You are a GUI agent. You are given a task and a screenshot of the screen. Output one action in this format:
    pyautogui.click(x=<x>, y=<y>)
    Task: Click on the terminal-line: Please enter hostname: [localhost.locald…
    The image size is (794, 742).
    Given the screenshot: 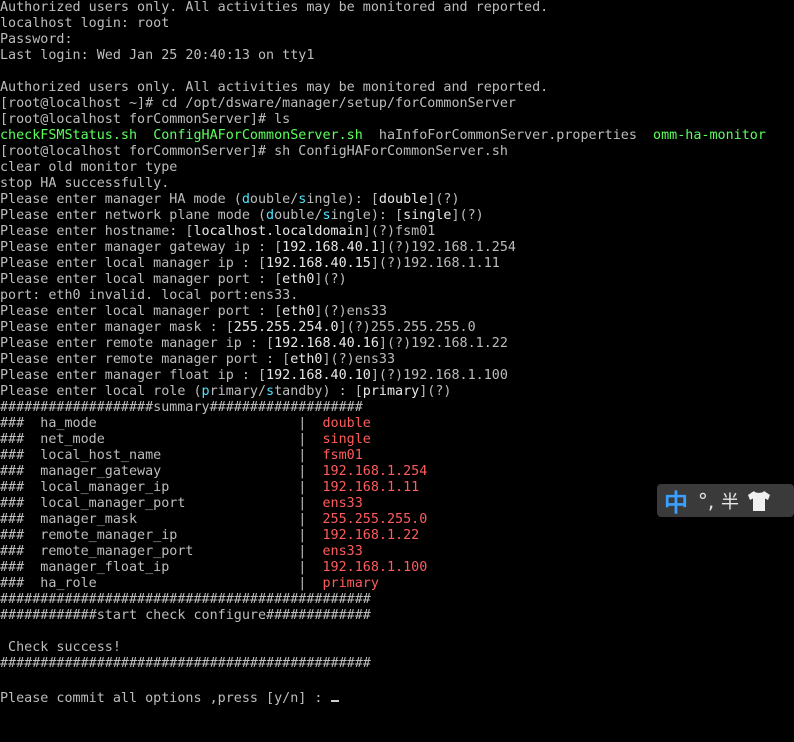 What is the action you would take?
    pyautogui.click(x=397, y=232)
    